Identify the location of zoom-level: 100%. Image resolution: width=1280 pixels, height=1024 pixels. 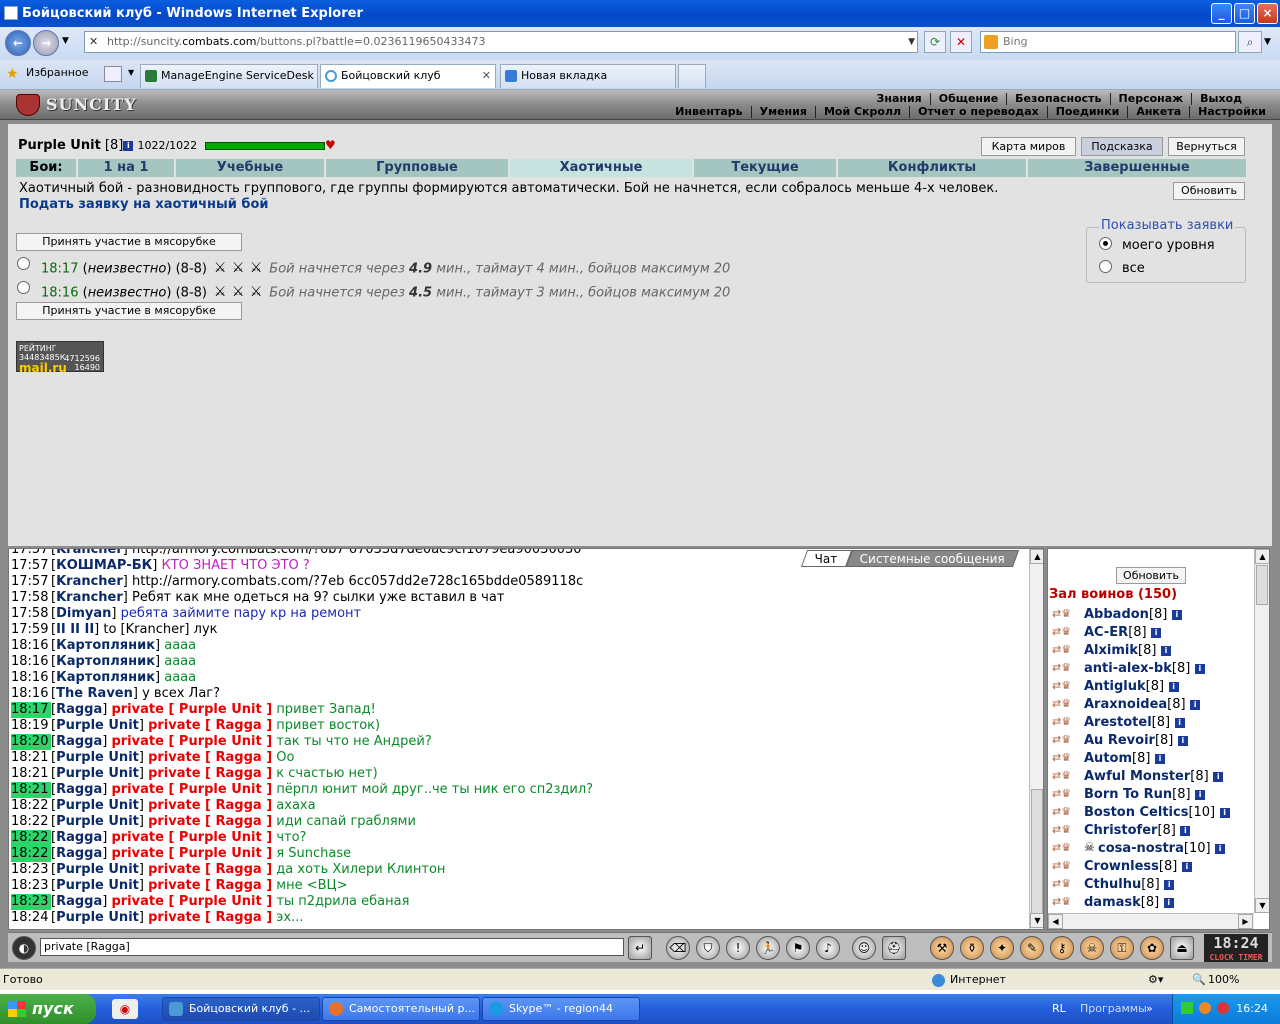
(1223, 980).